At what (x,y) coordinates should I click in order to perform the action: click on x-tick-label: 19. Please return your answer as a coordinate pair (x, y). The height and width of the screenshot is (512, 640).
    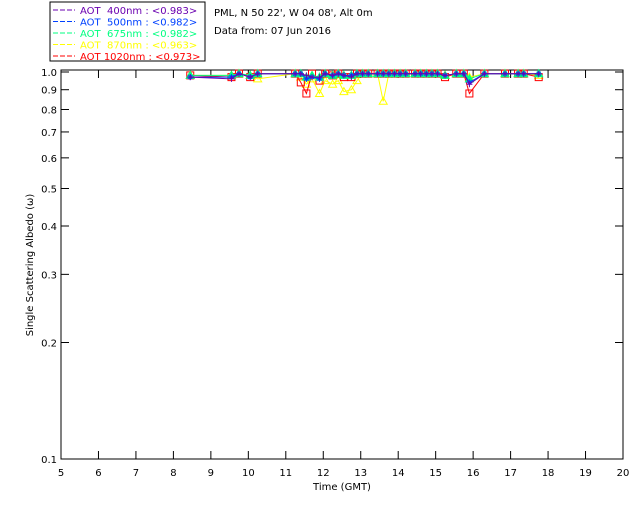
    Looking at the image, I should click on (585, 473).